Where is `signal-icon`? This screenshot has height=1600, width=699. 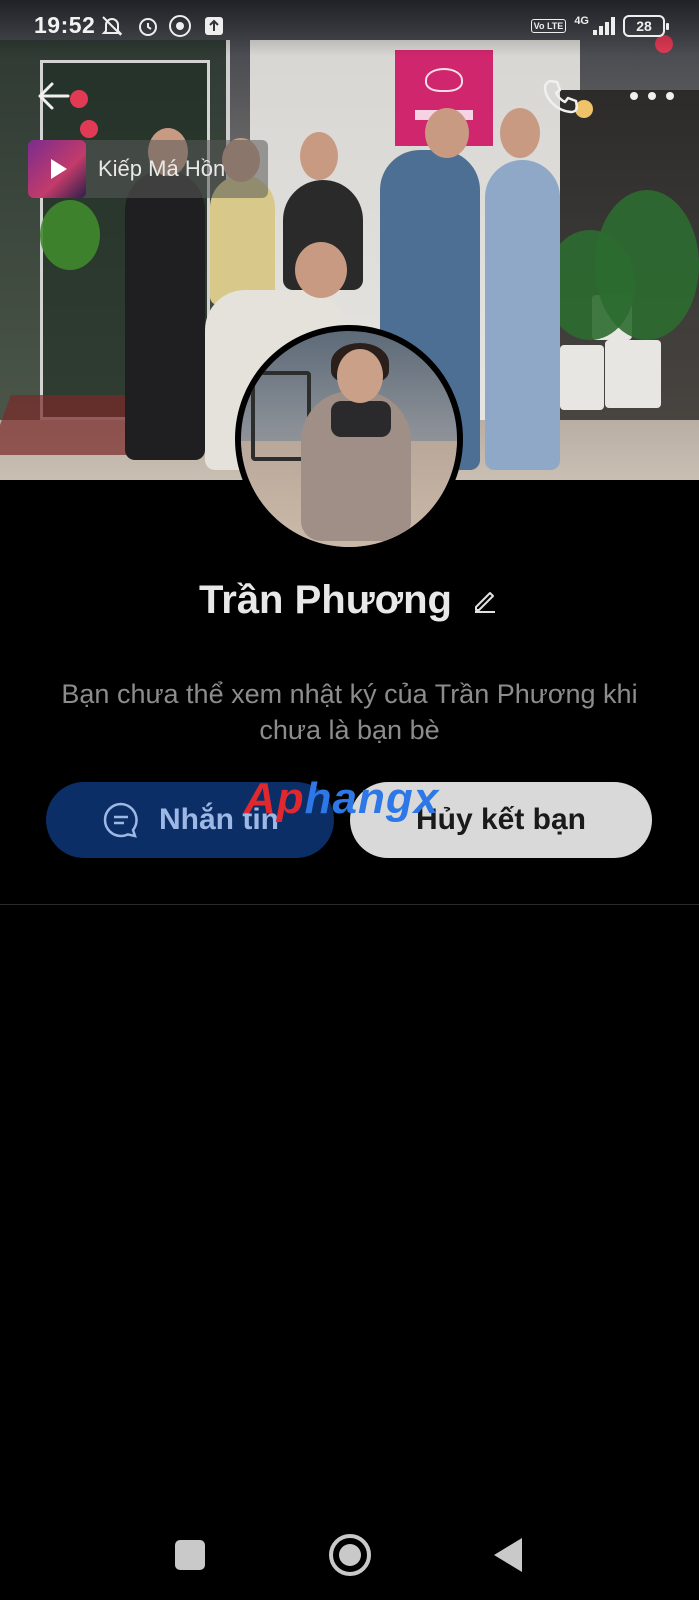
signal-icon is located at coordinates (604, 26).